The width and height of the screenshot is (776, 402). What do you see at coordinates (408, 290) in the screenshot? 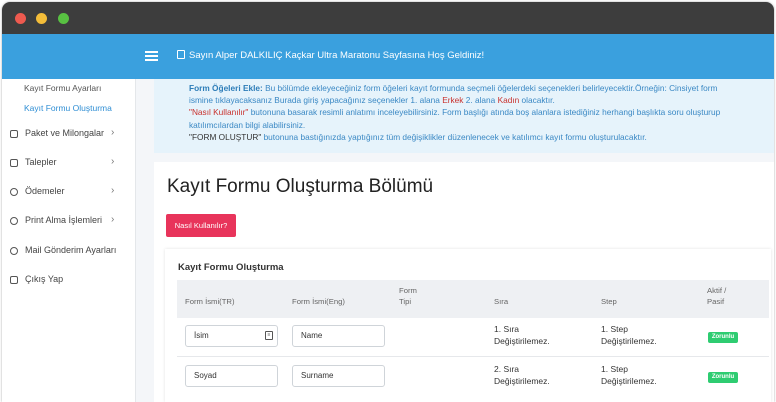
I see `header-type-1: Form` at bounding box center [408, 290].